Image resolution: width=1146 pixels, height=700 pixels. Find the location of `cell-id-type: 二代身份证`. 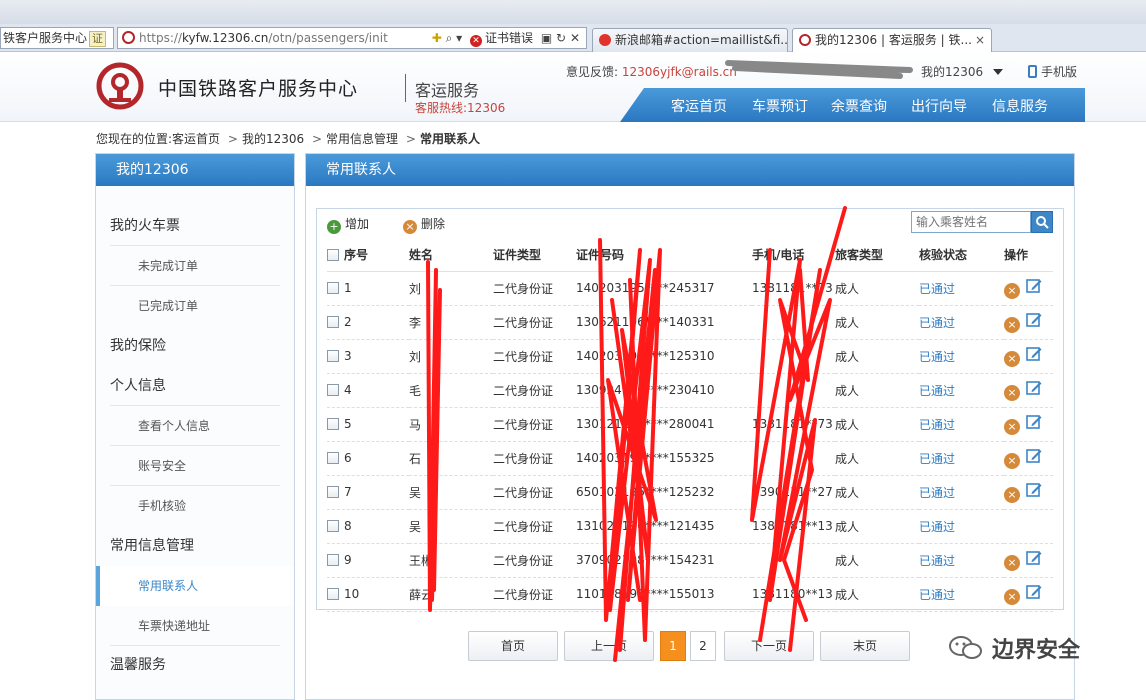

cell-id-type: 二代身份证 is located at coordinates (534, 560).